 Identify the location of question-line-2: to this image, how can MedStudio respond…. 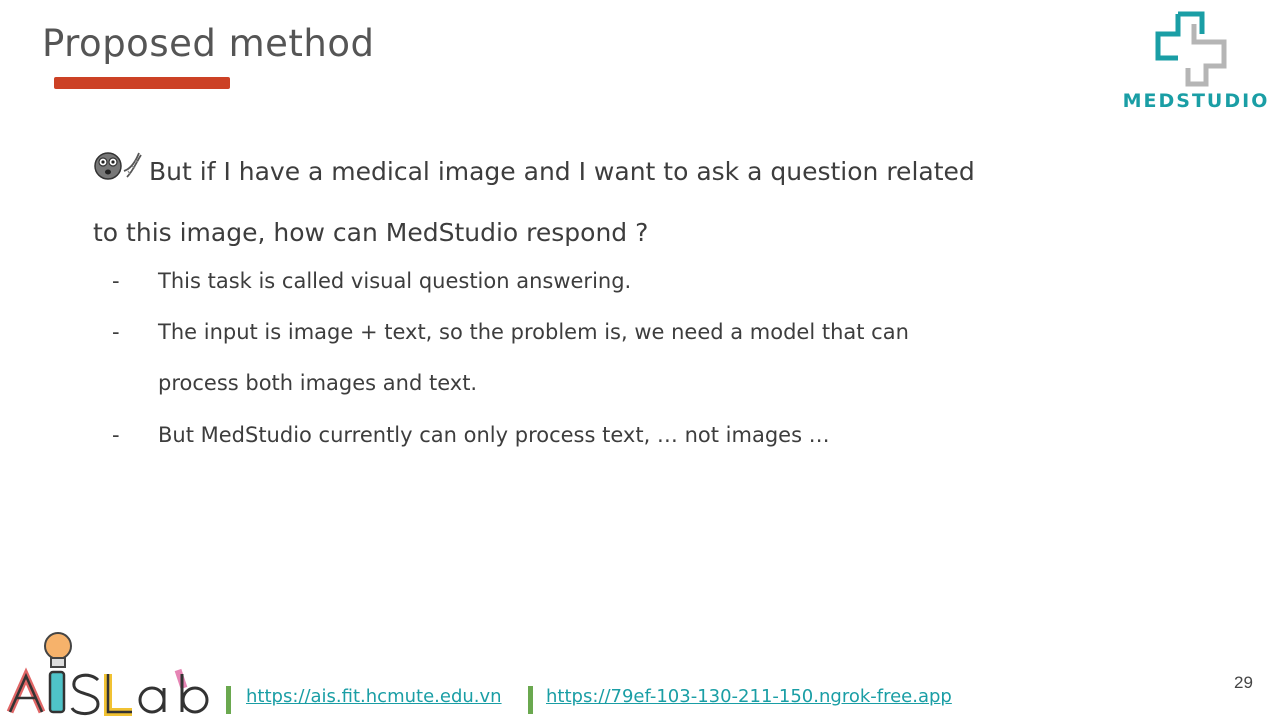
(371, 232).